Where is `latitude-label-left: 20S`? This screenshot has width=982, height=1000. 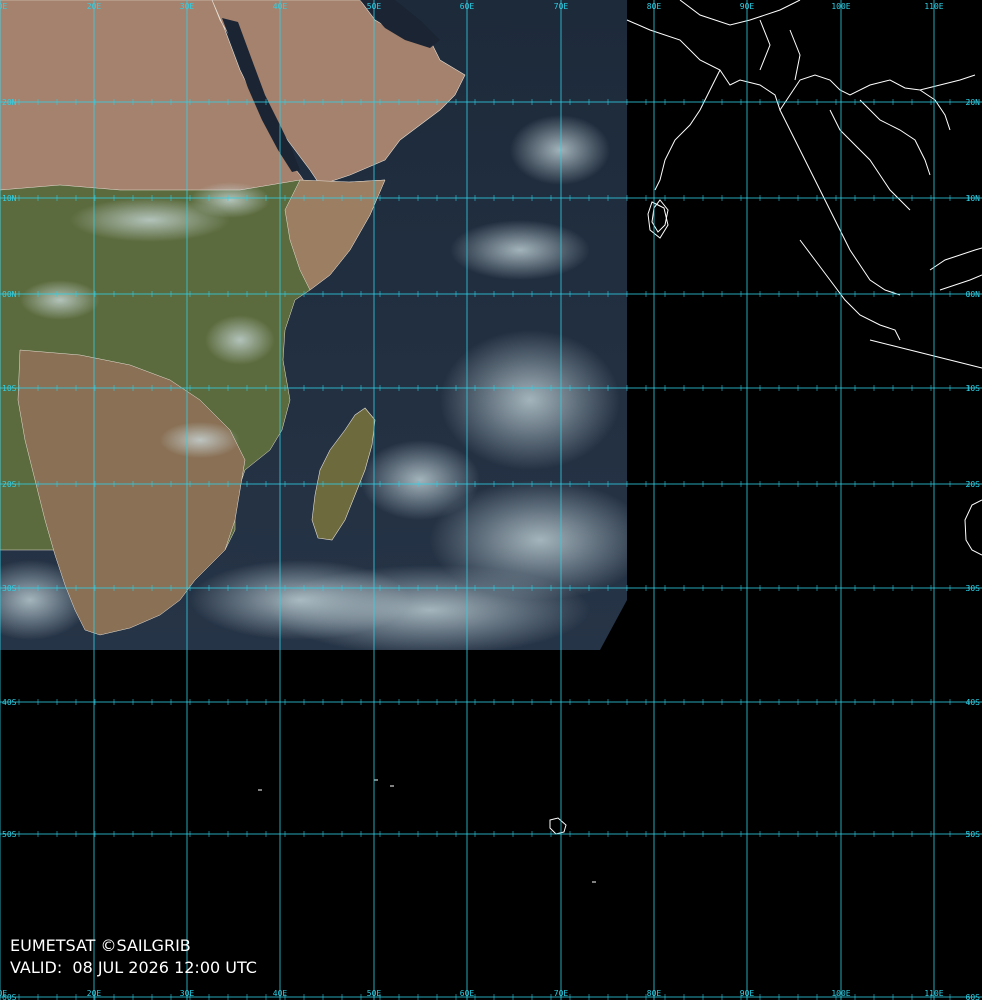
latitude-label-left: 20S is located at coordinates (9, 484).